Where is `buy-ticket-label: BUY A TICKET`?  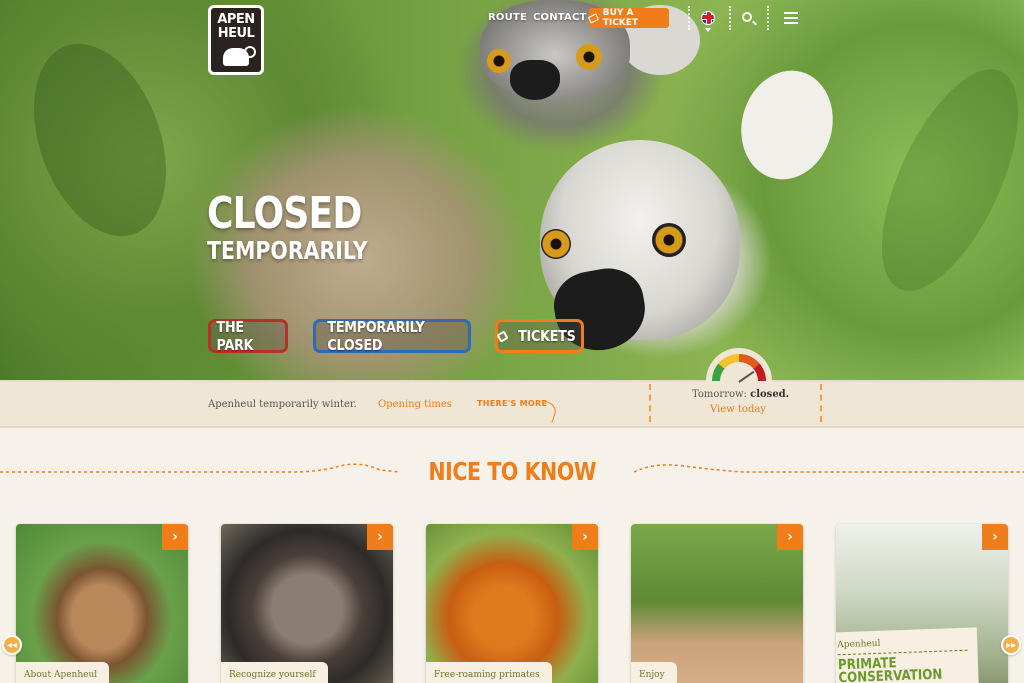
buy-ticket-label: BUY A TICKET is located at coordinates (620, 18).